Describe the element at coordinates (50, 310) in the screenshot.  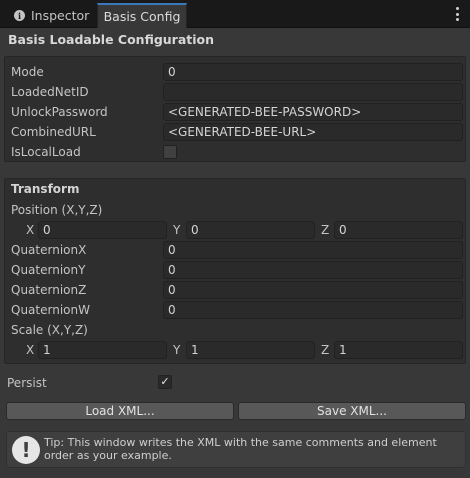
I see `quaternion-w-label: QuaternionW` at that location.